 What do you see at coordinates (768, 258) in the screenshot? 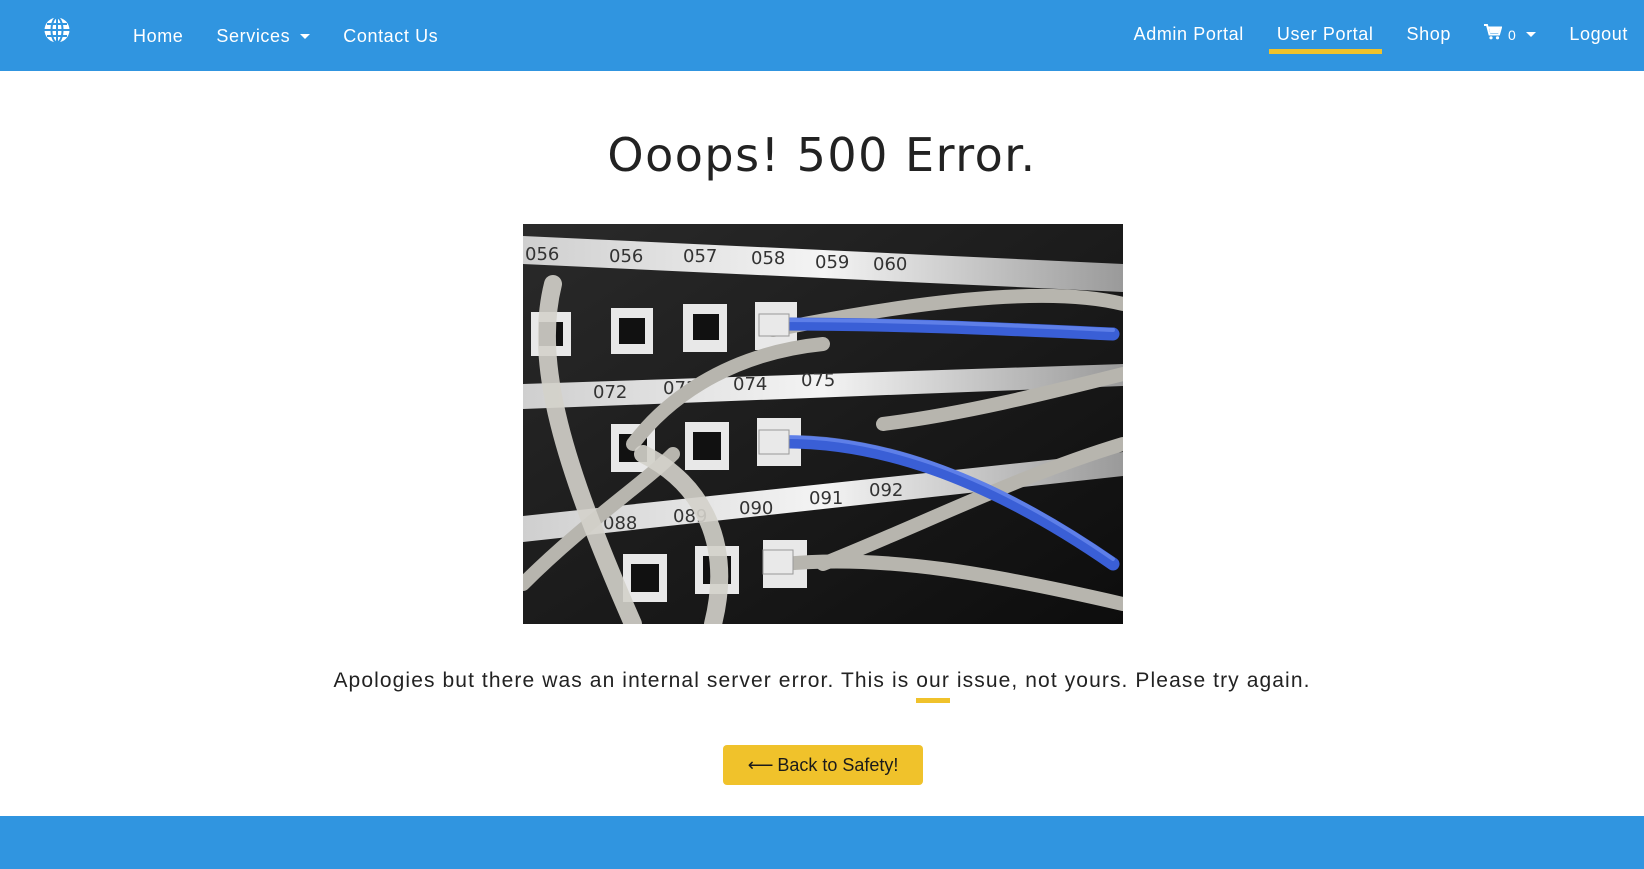
I see `svg-text: 058` at bounding box center [768, 258].